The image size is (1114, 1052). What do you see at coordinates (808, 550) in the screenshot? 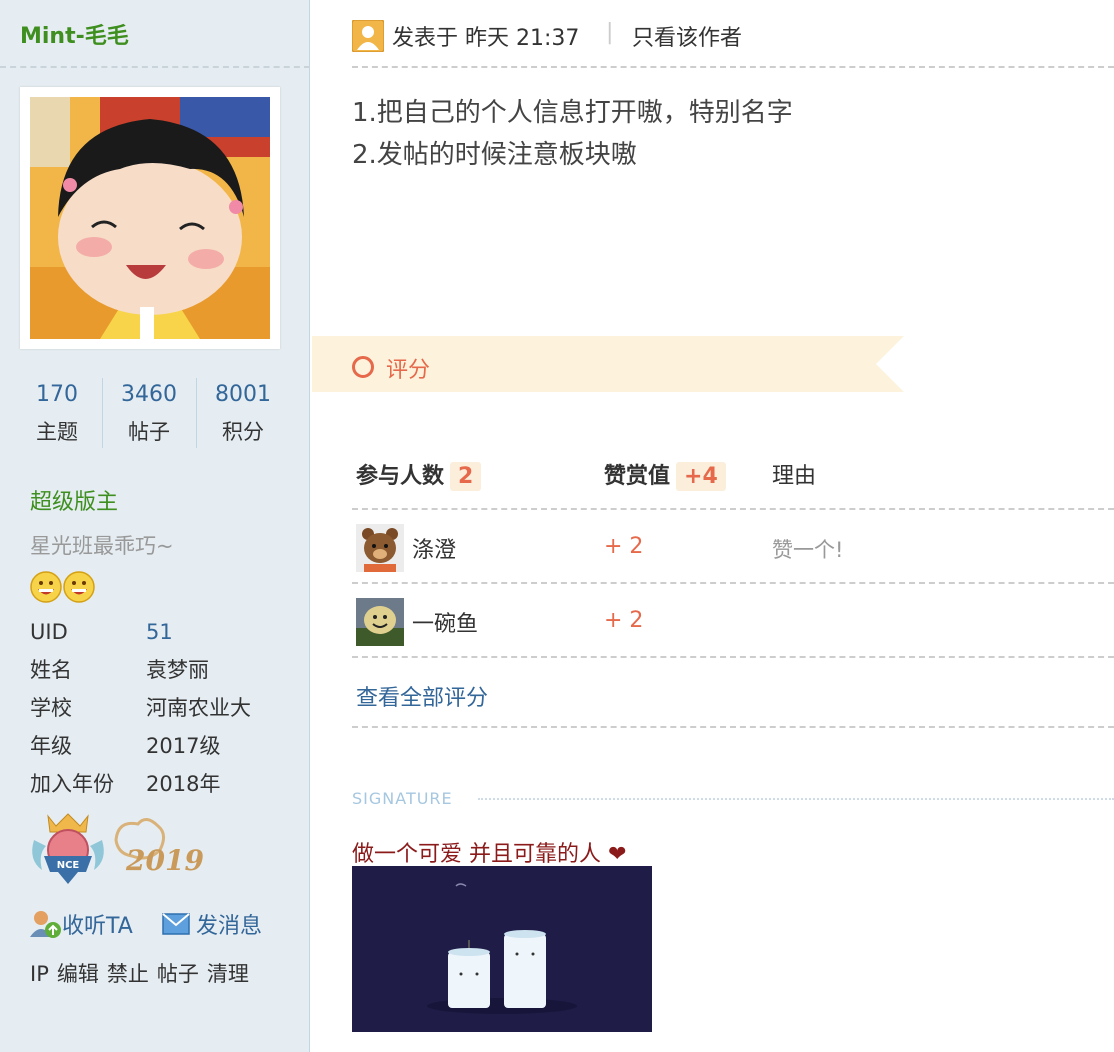
I see `rater-reason: 赞一个!` at bounding box center [808, 550].